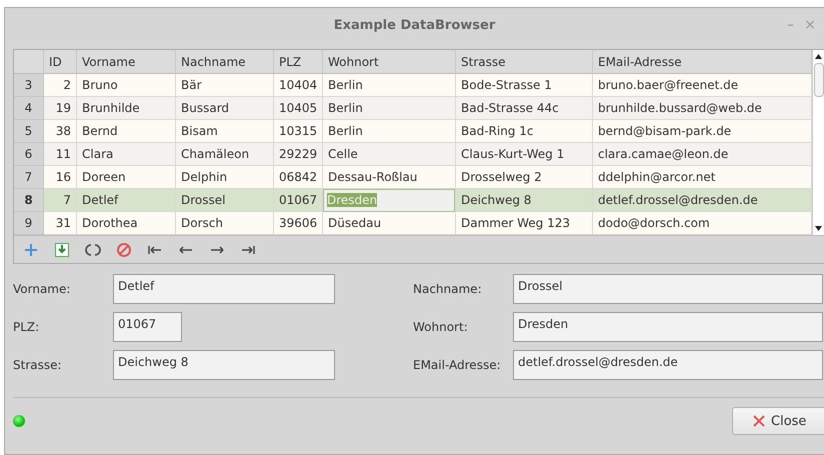 The height and width of the screenshot is (455, 824). What do you see at coordinates (668, 289) in the screenshot?
I see `input-field: Drossel` at bounding box center [668, 289].